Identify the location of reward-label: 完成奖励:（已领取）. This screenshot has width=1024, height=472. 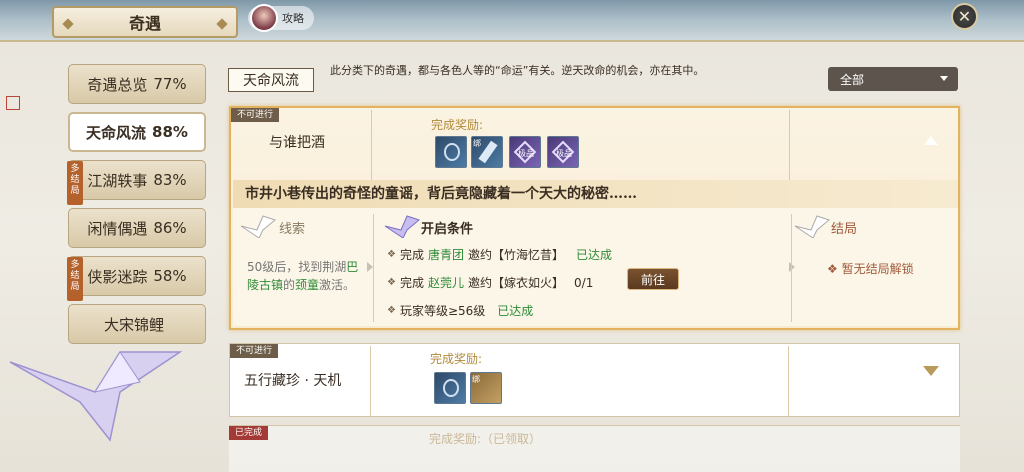
(485, 439).